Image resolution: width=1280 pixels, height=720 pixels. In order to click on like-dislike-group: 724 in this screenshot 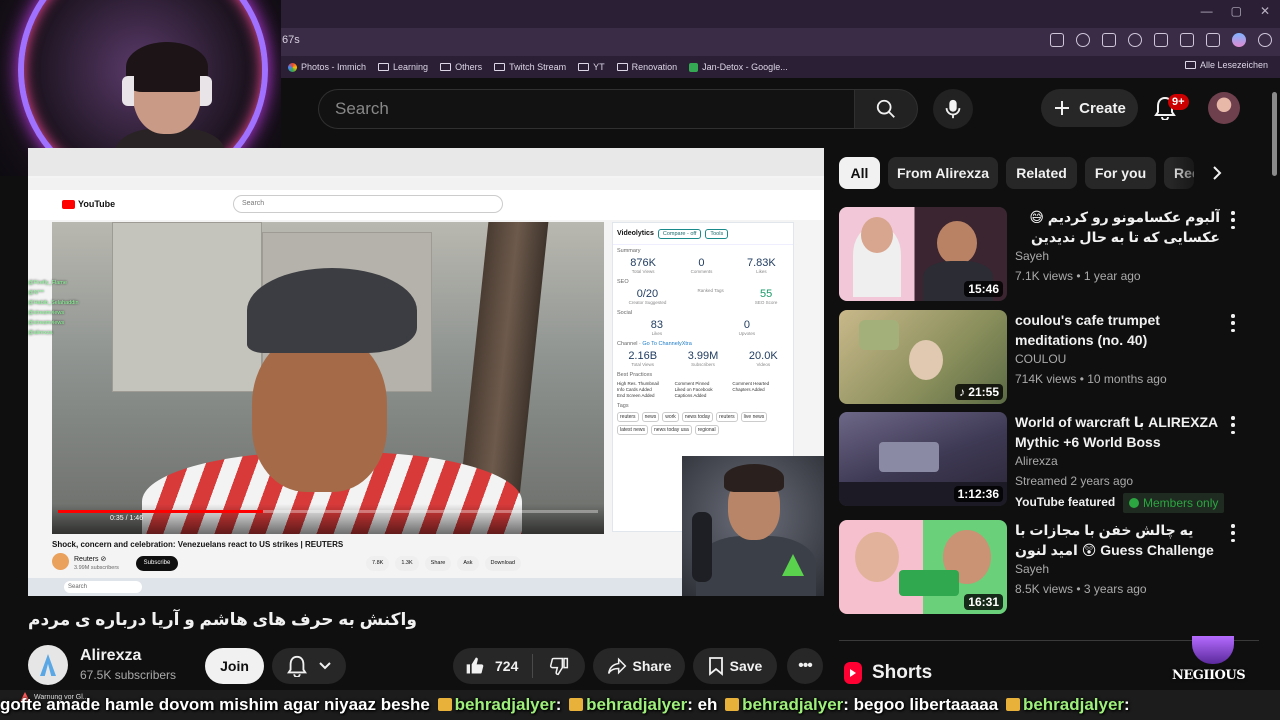, I will do `click(519, 666)`.